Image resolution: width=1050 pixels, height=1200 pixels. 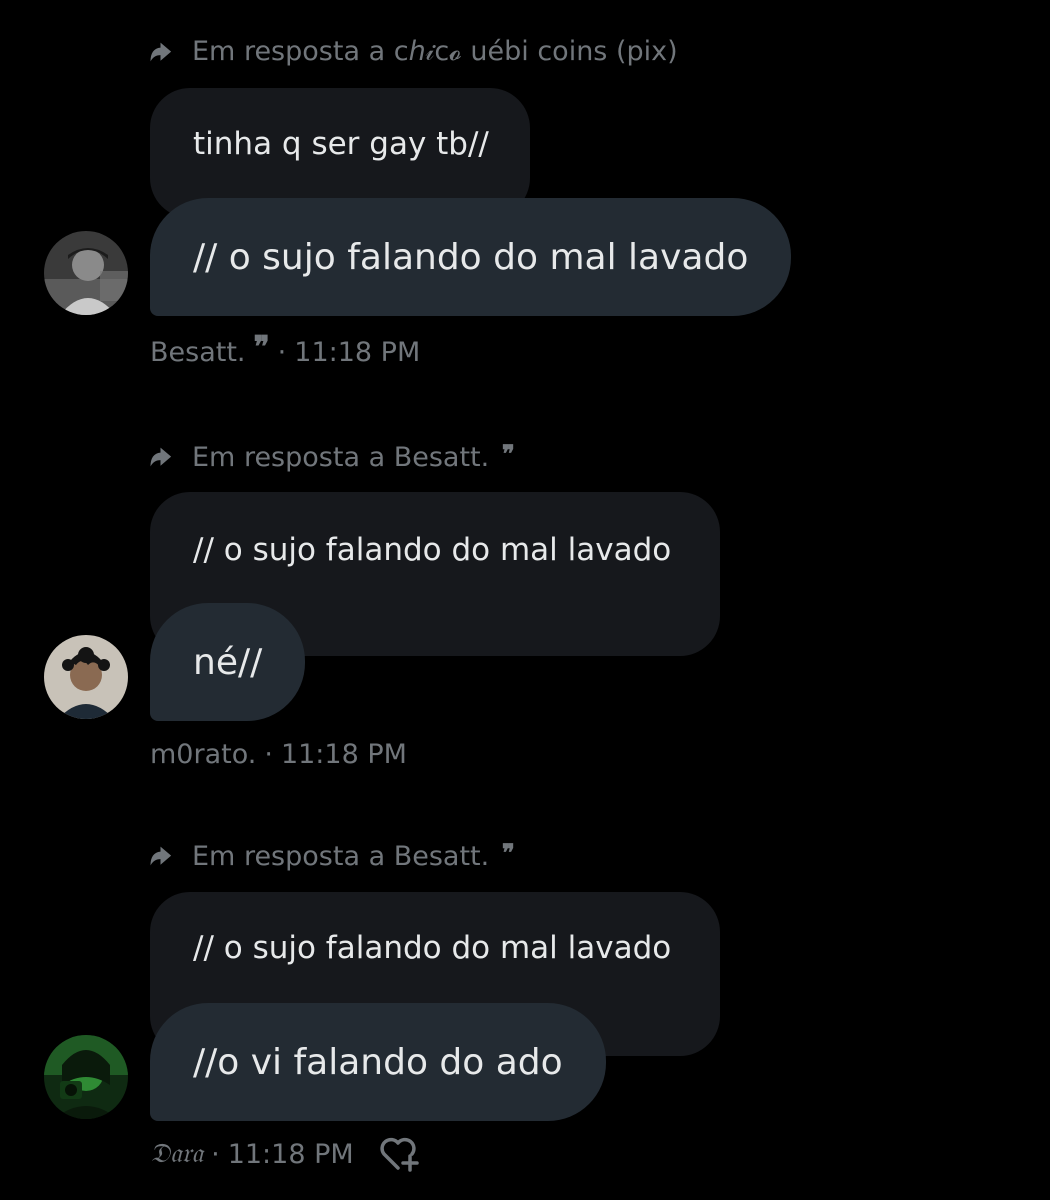 I want to click on avatar-photo-green, so click(x=86, y=1077).